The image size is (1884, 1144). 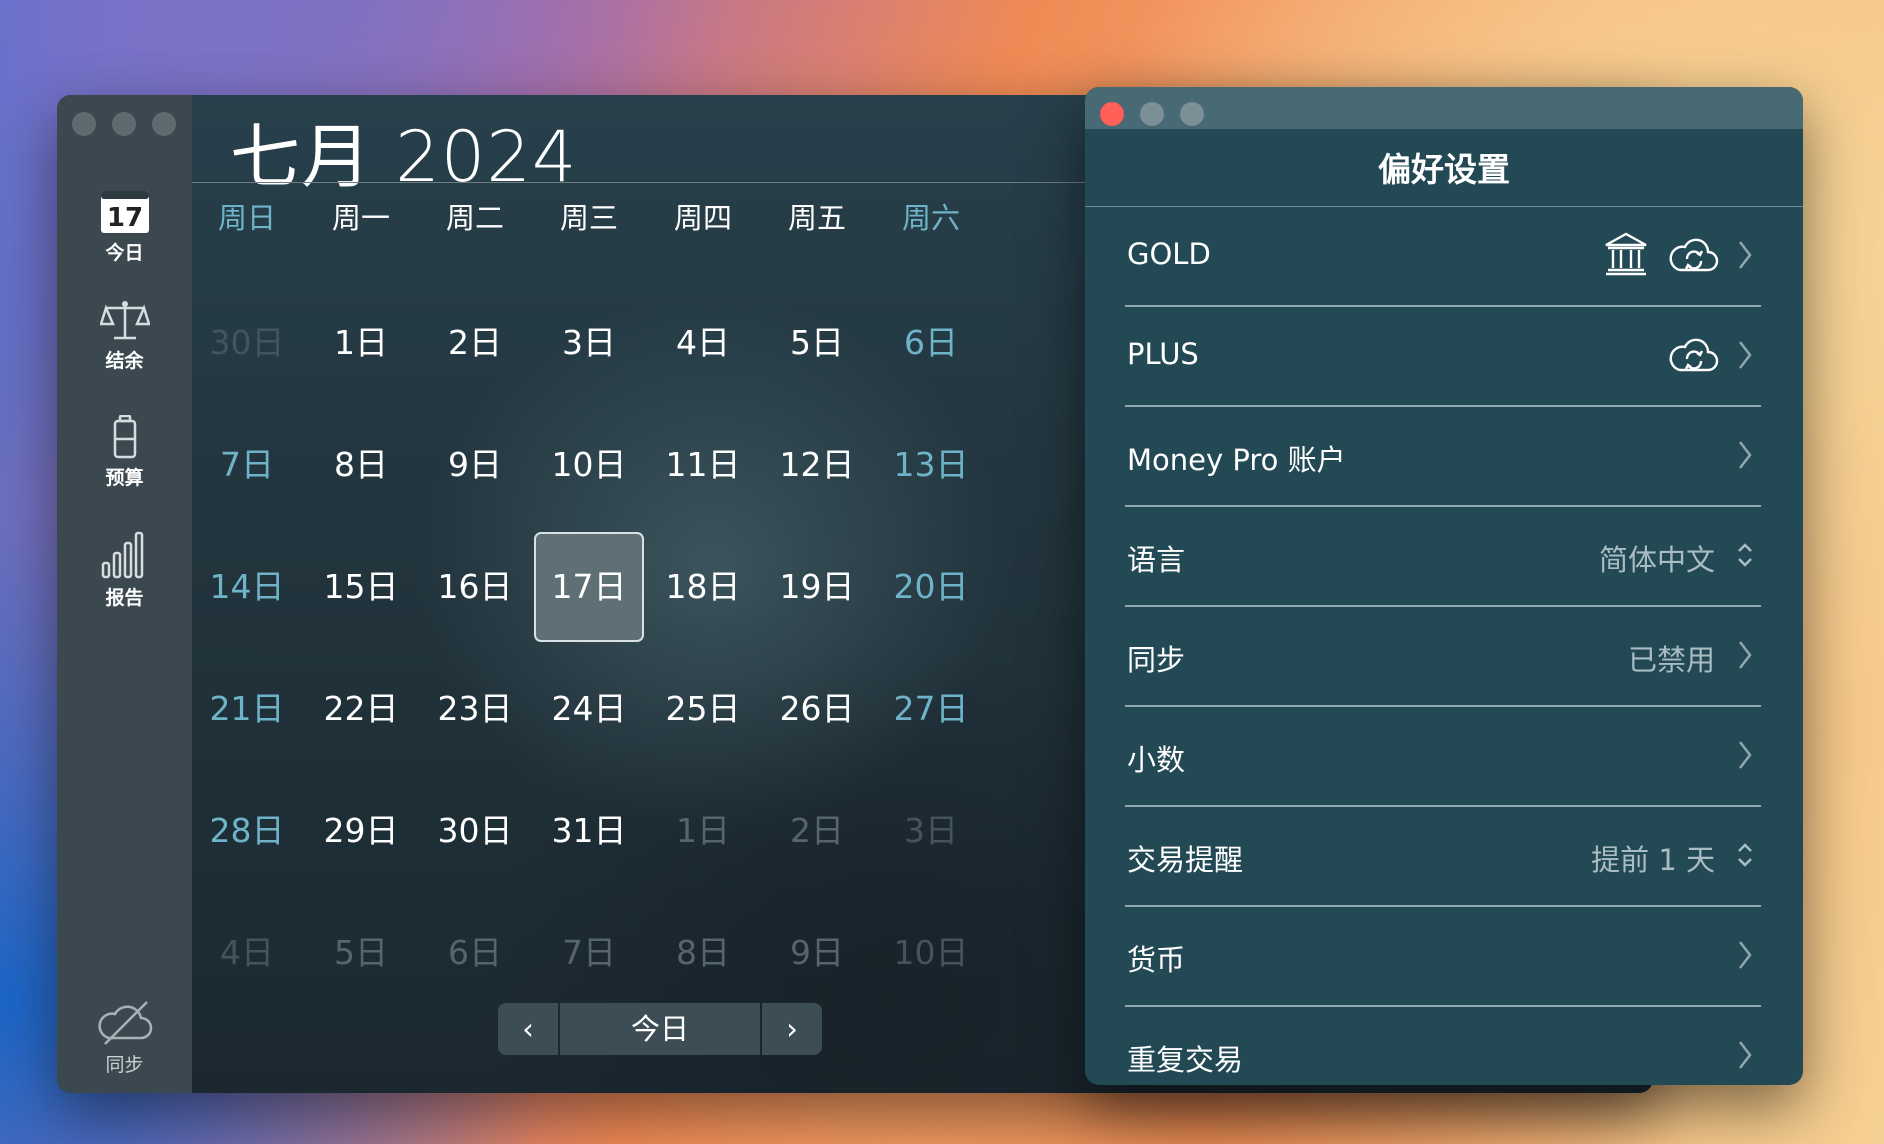 What do you see at coordinates (361, 587) in the screenshot?
I see `calendar-day: 15日` at bounding box center [361, 587].